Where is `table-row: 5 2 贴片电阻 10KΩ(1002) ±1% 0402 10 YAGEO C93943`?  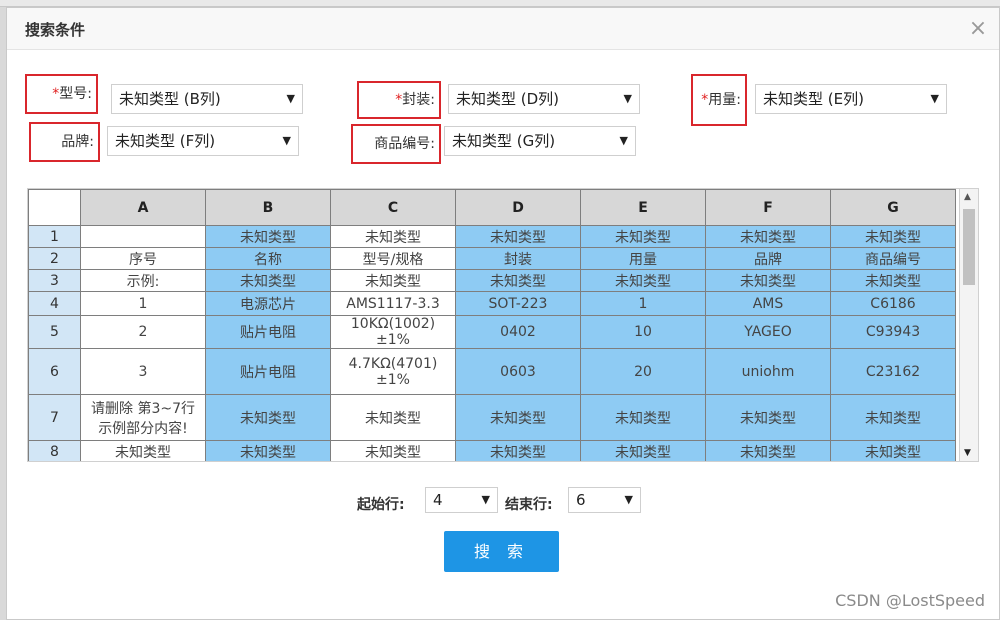 table-row: 5 2 贴片电阻 10KΩ(1002) ±1% 0402 10 YAGEO C93943 is located at coordinates (492, 332).